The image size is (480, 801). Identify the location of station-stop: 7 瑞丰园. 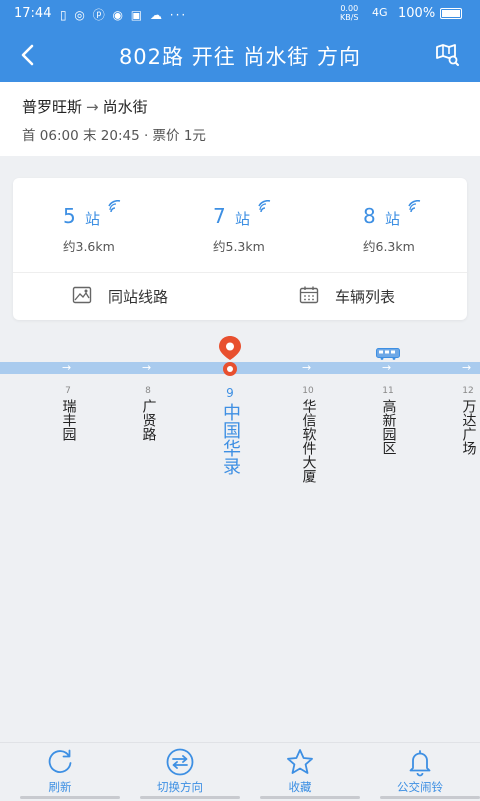
(68, 413).